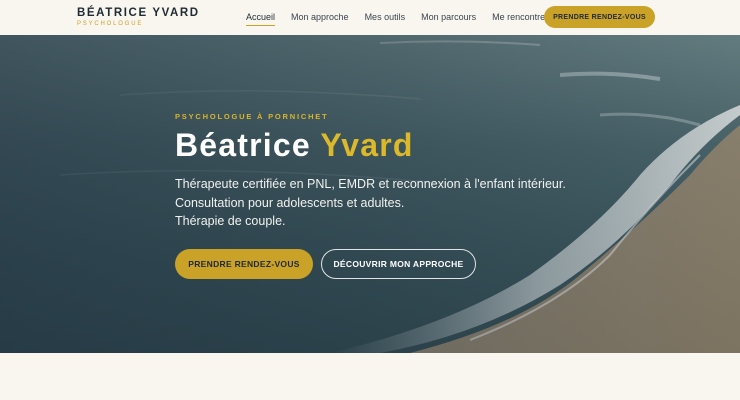  Describe the element at coordinates (398, 264) in the screenshot. I see `discover-approach-button: DÉCOUVRIR MON APPROCHE` at that location.